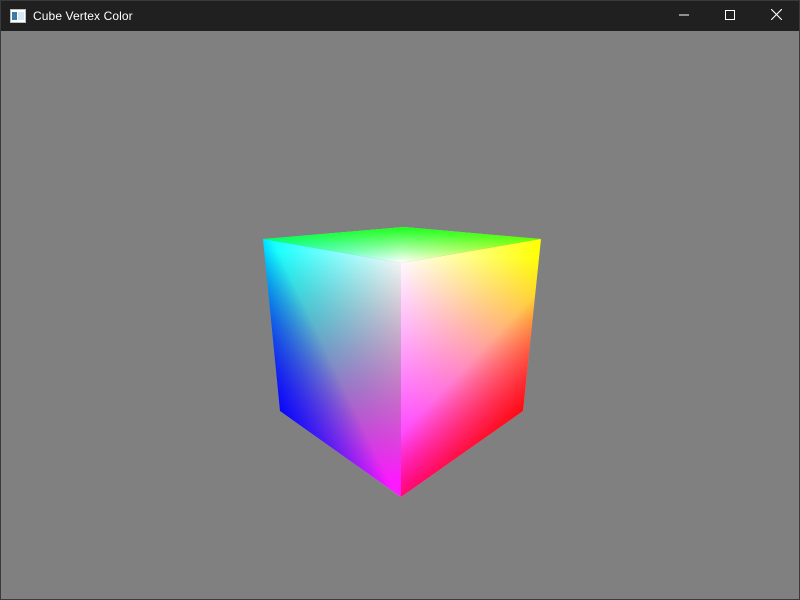 The image size is (800, 600). Describe the element at coordinates (471, 368) in the screenshot. I see `cube-right-face` at that location.